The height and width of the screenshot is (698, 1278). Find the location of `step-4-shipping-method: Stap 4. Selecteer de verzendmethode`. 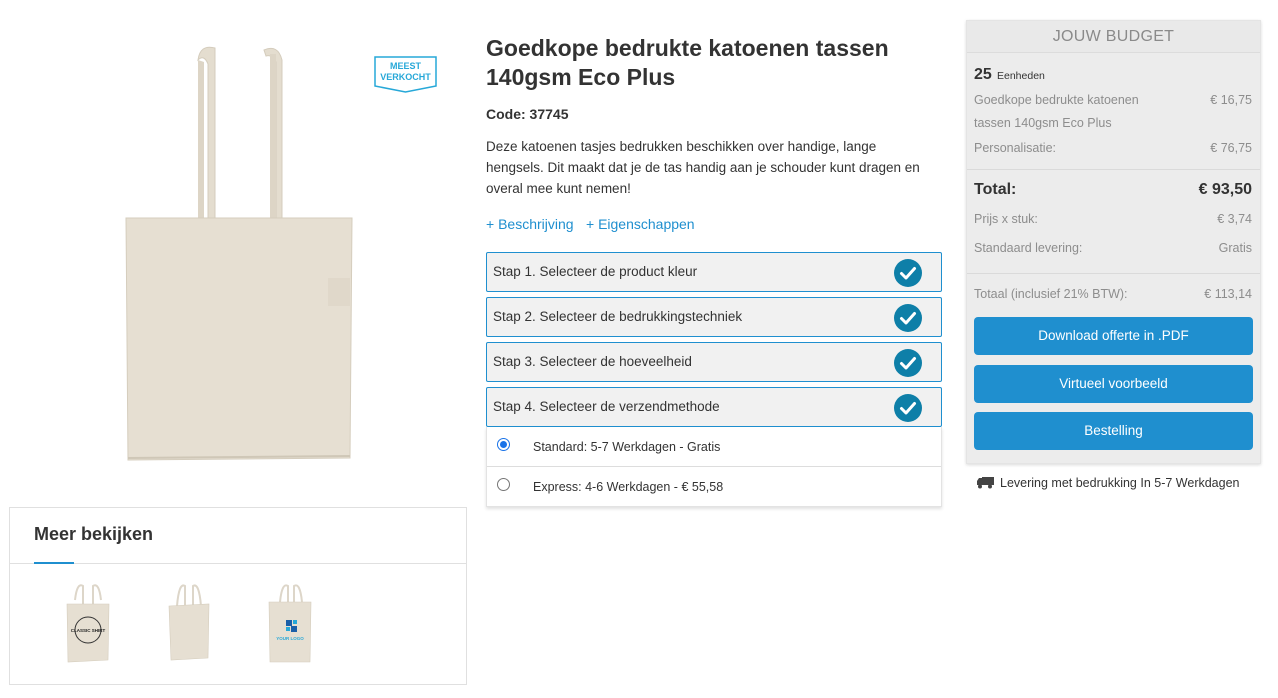

step-4-shipping-method: Stap 4. Selecteer de verzendmethode is located at coordinates (714, 407).